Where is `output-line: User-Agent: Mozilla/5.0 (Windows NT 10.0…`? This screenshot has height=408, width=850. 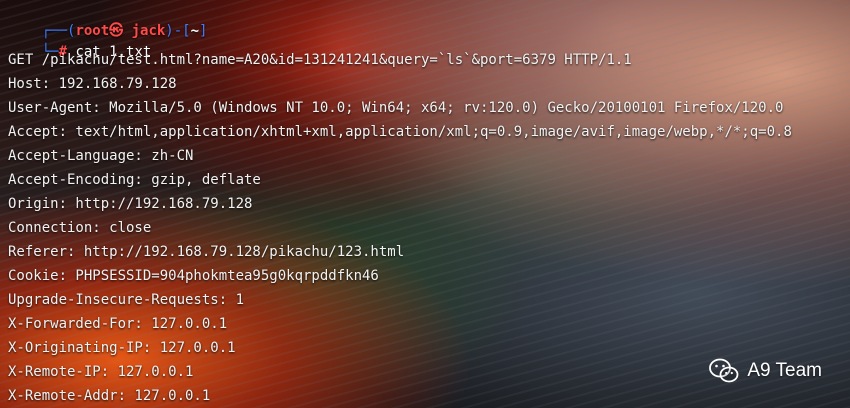 output-line: User-Agent: Mozilla/5.0 (Windows NT 10.0… is located at coordinates (396, 108).